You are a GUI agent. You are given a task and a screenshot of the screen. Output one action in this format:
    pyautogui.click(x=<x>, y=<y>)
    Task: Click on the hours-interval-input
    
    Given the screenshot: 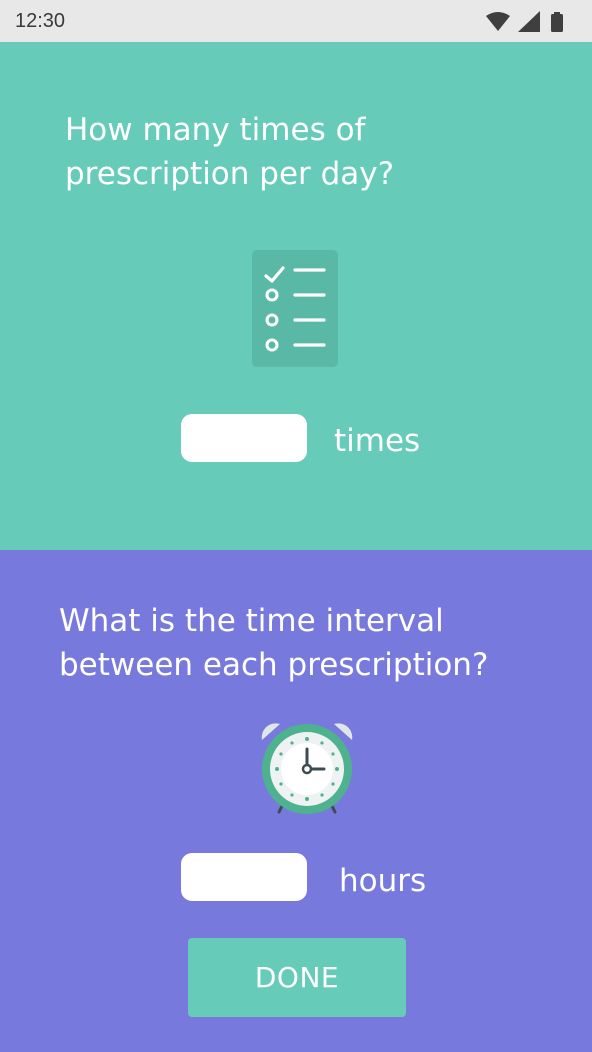 What is the action you would take?
    pyautogui.click(x=244, y=877)
    